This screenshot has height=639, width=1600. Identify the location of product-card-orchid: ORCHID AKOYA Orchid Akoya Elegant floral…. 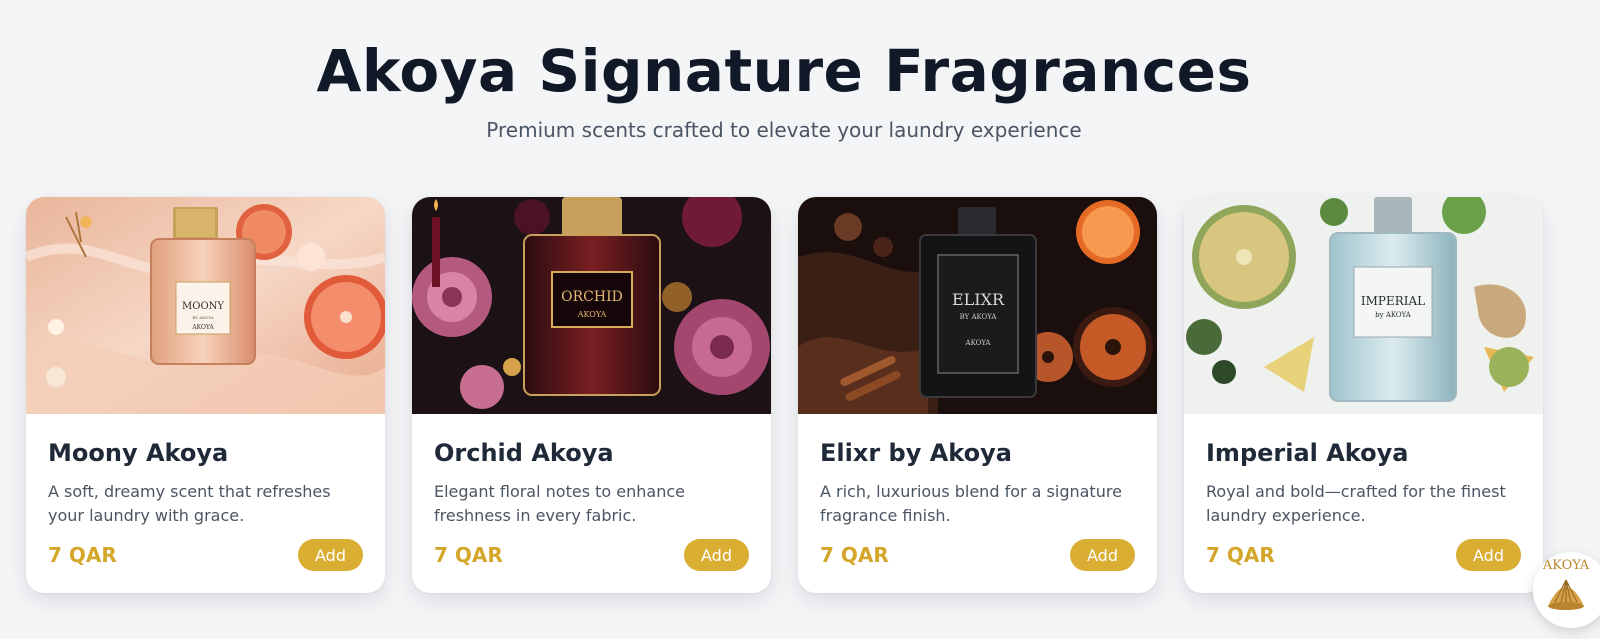
(591, 395).